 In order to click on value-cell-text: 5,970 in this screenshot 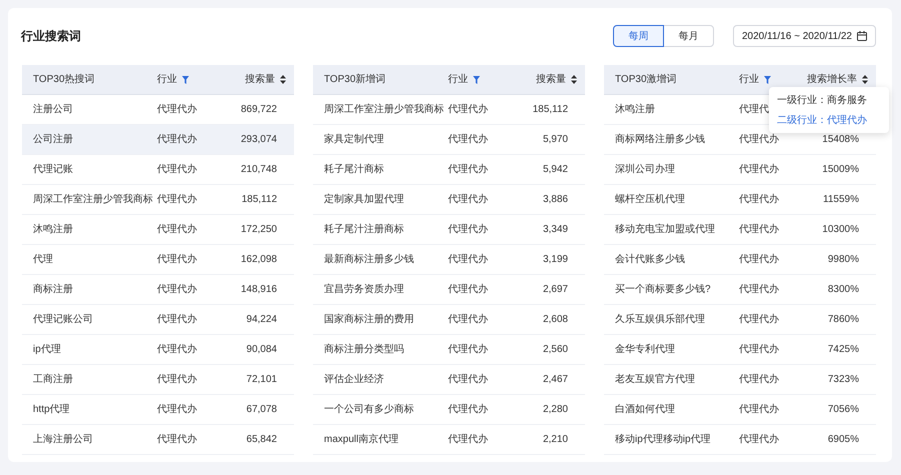, I will do `click(555, 140)`.